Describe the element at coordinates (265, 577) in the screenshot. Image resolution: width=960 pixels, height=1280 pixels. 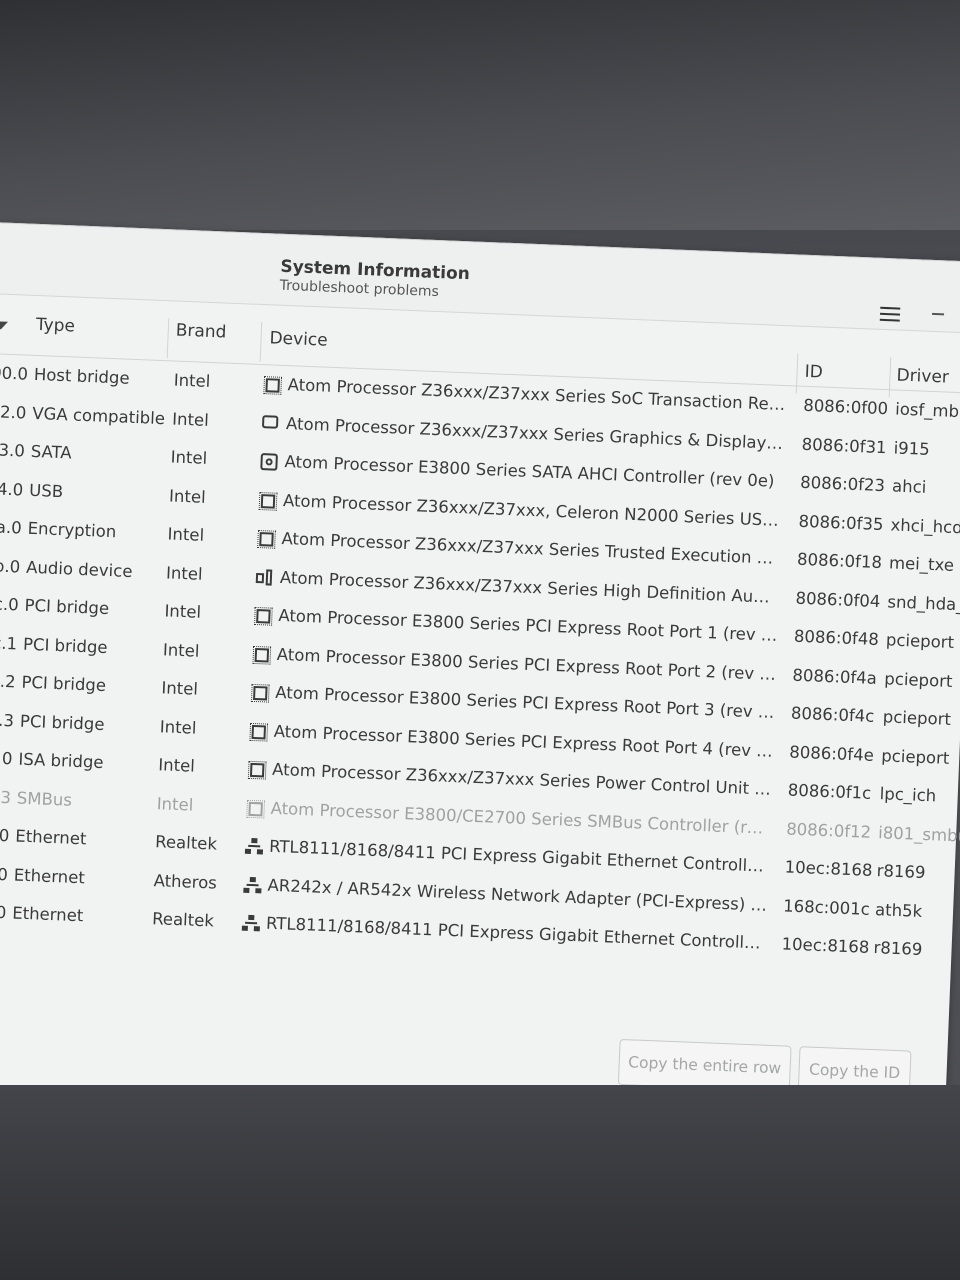
I see `audio-icon` at that location.